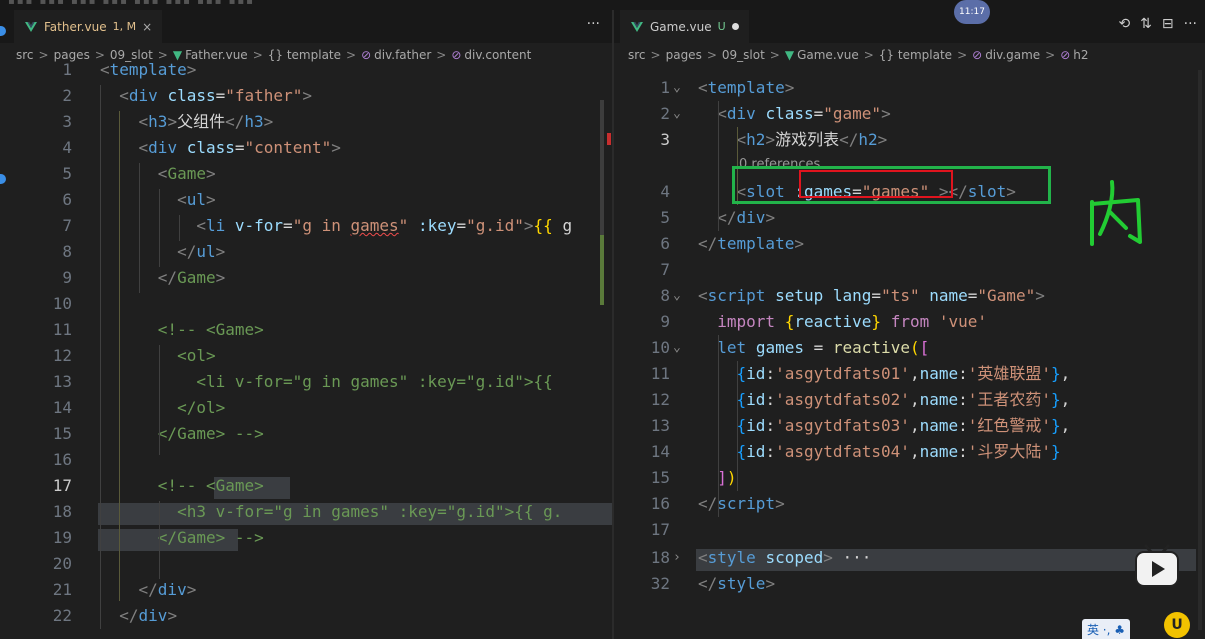 This screenshot has width=1205, height=639. I want to click on code-text: </style>, so click(737, 583).